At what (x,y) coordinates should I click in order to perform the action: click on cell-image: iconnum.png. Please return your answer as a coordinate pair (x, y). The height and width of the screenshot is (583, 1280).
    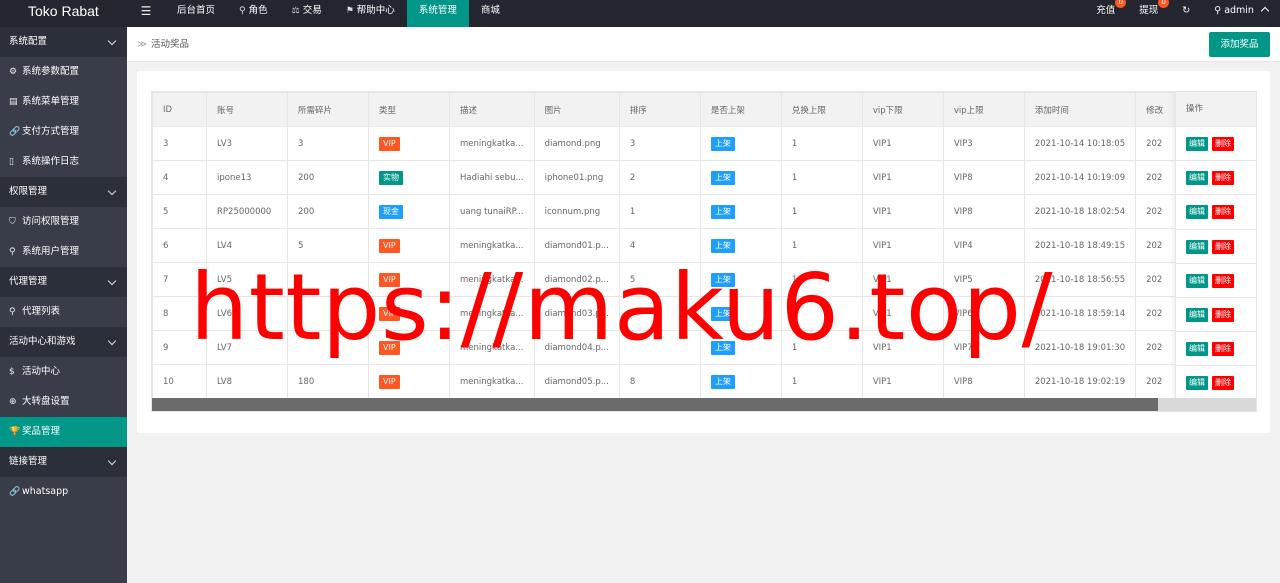
    Looking at the image, I should click on (576, 211).